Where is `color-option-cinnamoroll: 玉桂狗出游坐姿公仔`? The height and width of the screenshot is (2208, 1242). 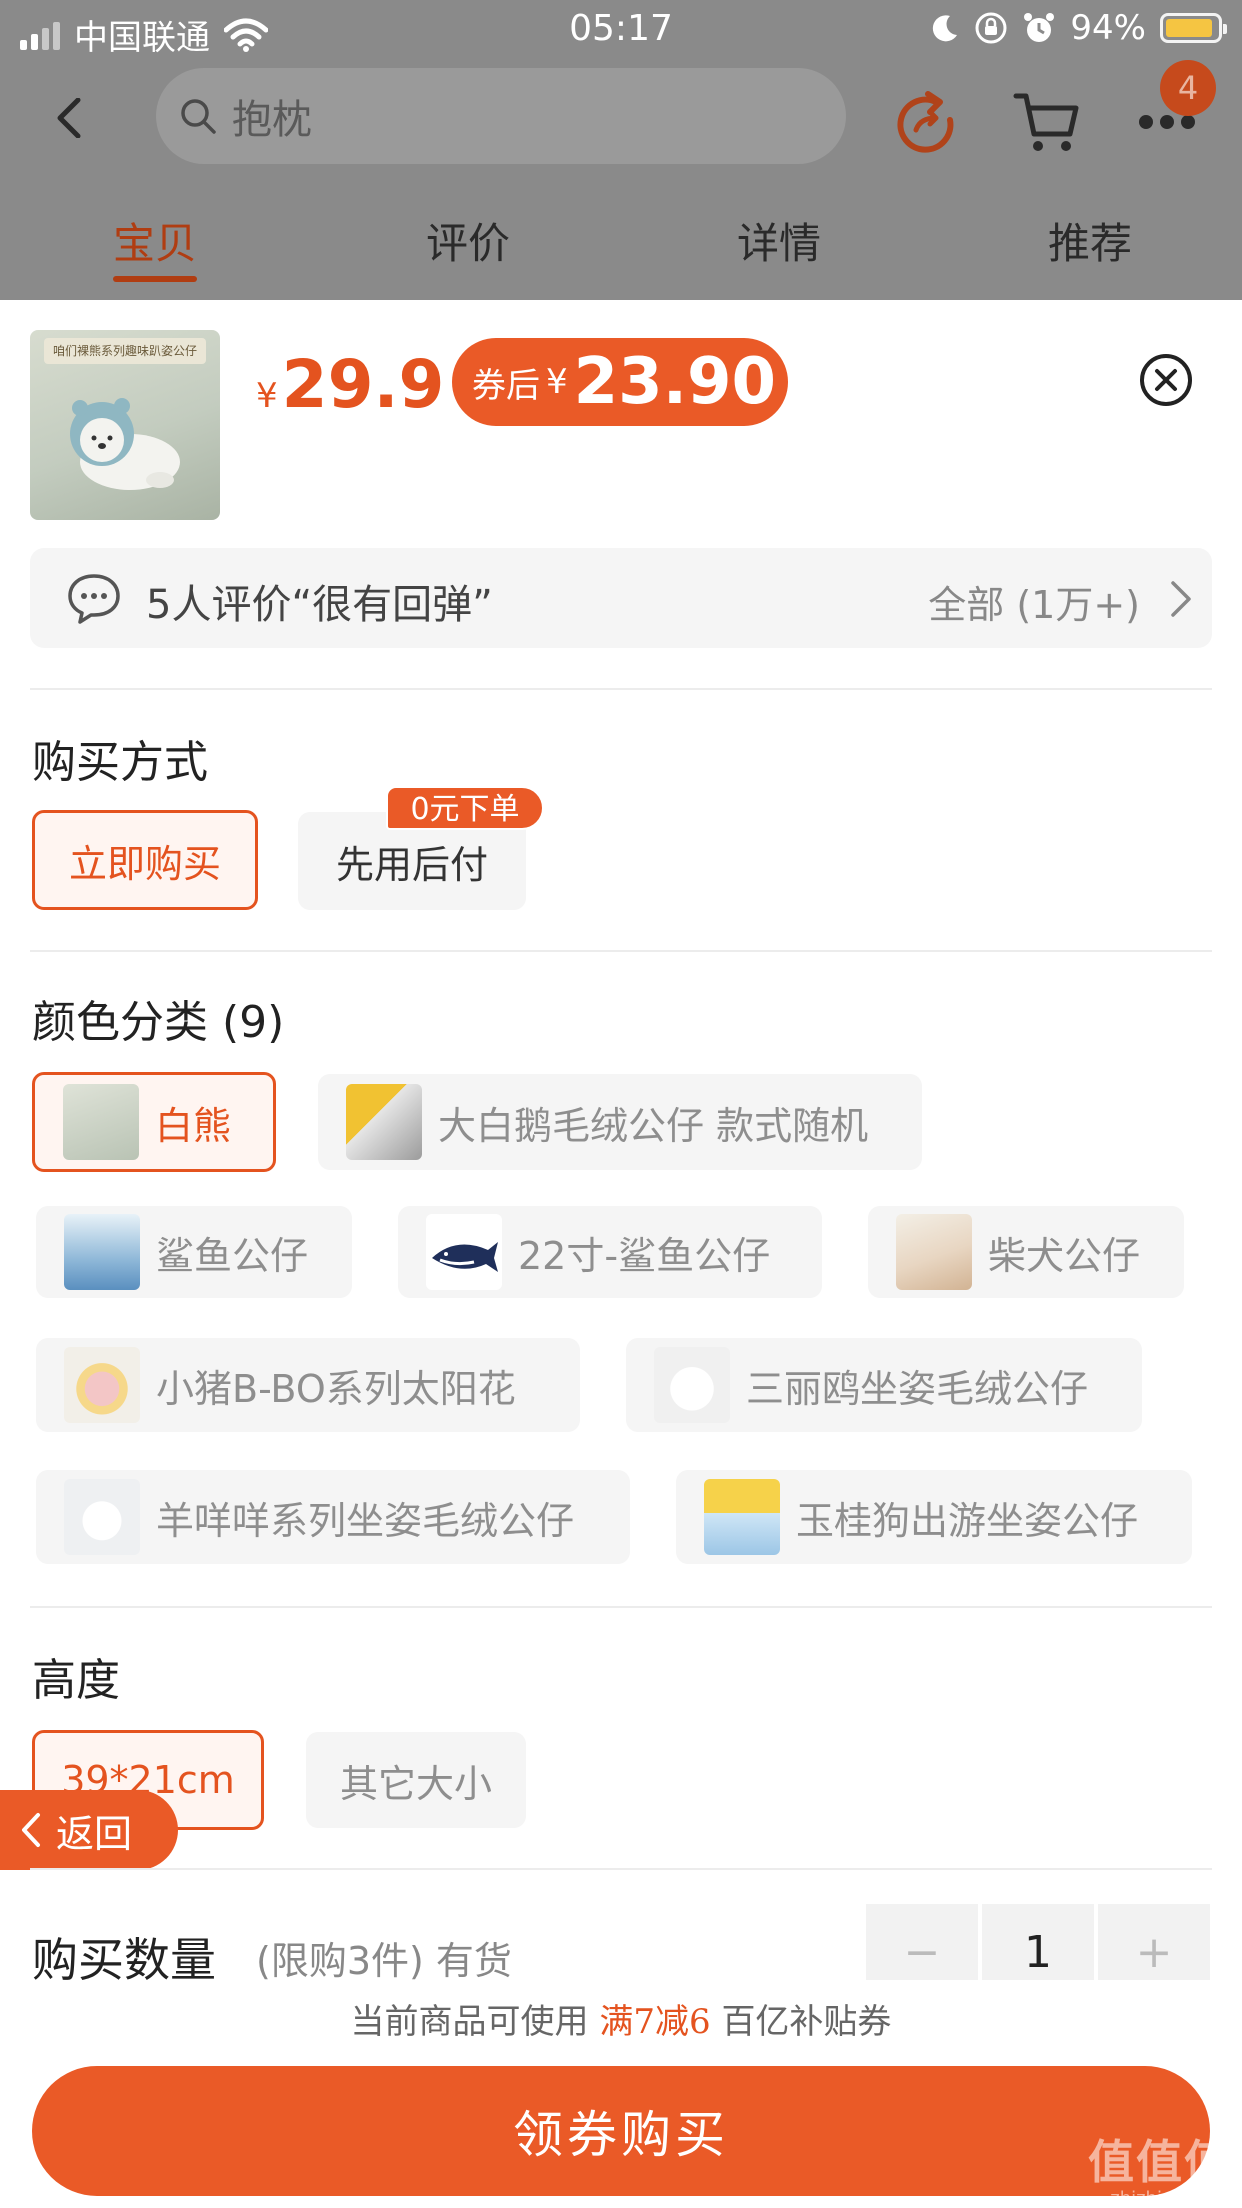 color-option-cinnamoroll: 玉桂狗出游坐姿公仔 is located at coordinates (934, 1517).